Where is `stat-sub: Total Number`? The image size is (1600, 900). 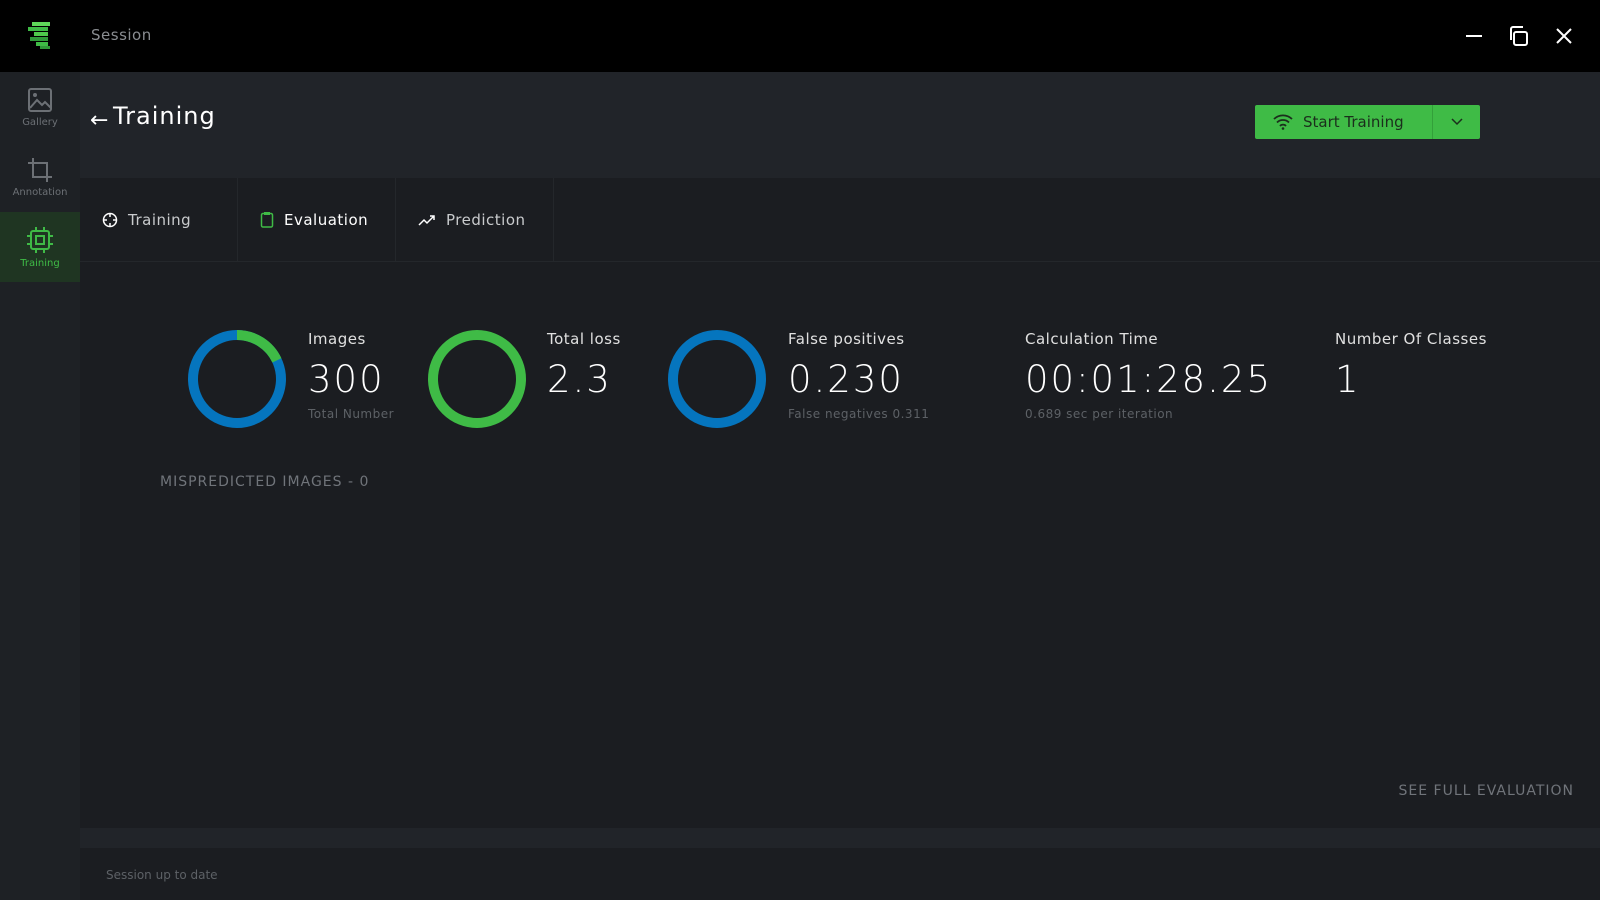
stat-sub: Total Number is located at coordinates (351, 414).